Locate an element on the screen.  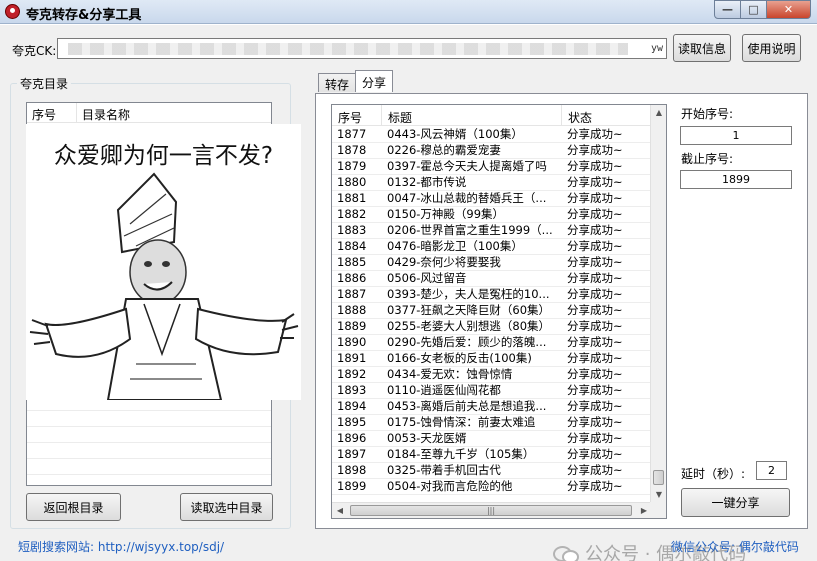
vertical-scrollbar: ▲ ▼ is located at coordinates (658, 304).